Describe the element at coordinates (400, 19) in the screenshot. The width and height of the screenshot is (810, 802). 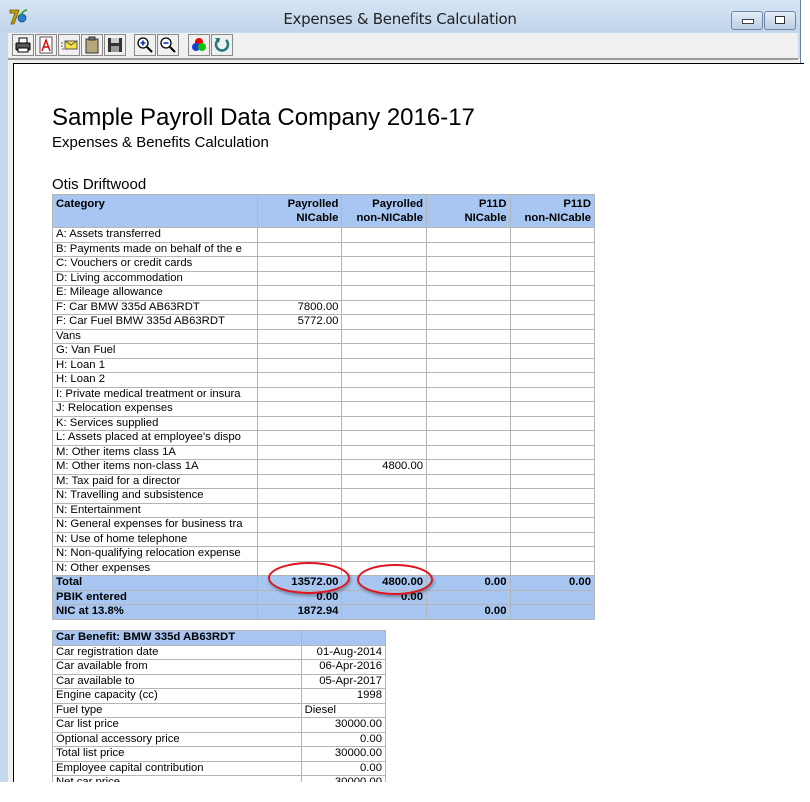
I see `window-title: Expenses & Benefits Calculation` at that location.